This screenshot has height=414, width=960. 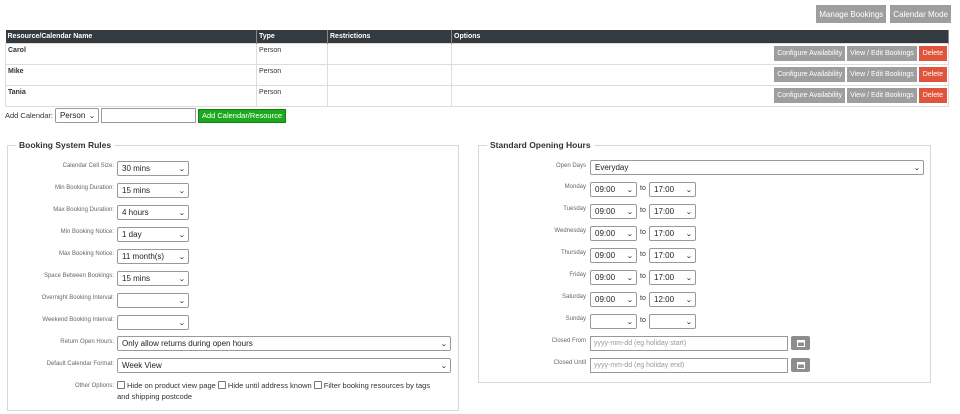 What do you see at coordinates (292, 74) in the screenshot?
I see `resource-type: Person` at bounding box center [292, 74].